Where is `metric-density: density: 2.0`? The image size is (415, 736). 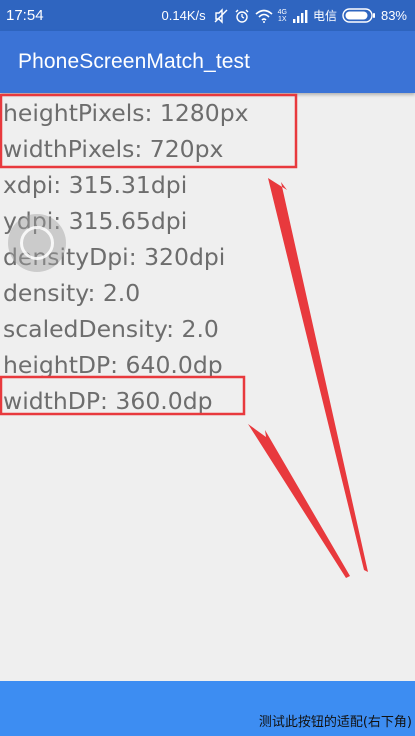 metric-density: density: 2.0 is located at coordinates (72, 293).